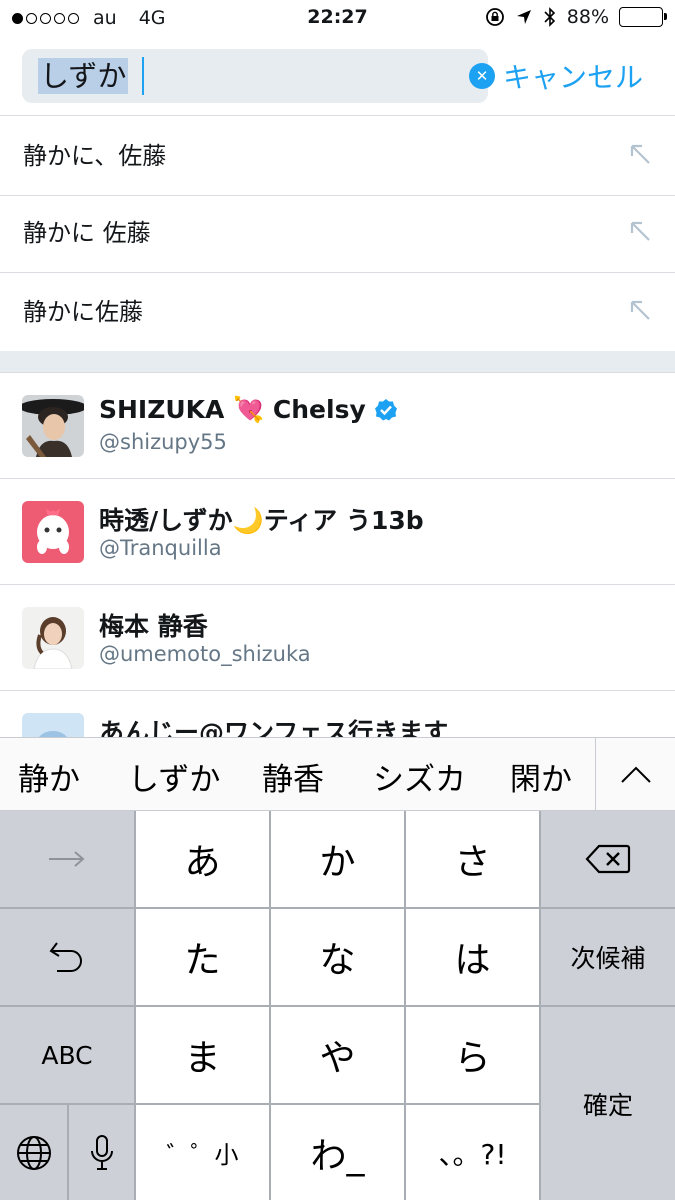 The image size is (675, 1200). Describe the element at coordinates (293, 776) in the screenshot. I see `ime-candidate: 静香` at that location.